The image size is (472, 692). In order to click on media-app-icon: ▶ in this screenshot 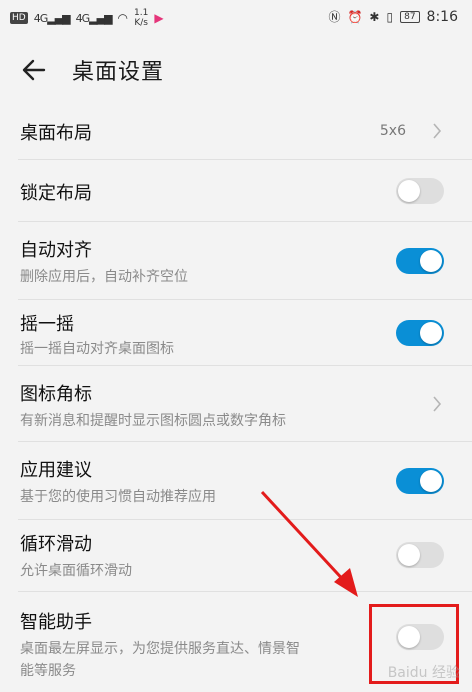, I will do `click(159, 18)`.